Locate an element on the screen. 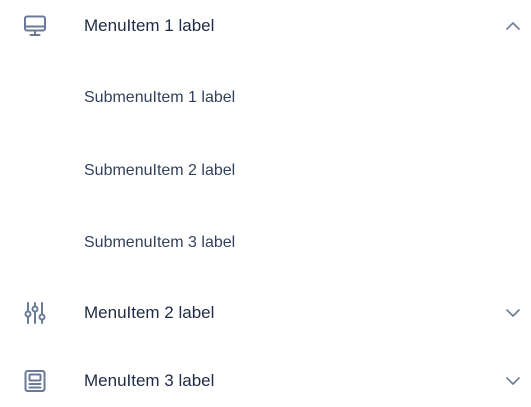 The width and height of the screenshot is (531, 407). menu-item-2-label: MenuItem 2 label is located at coordinates (149, 312).